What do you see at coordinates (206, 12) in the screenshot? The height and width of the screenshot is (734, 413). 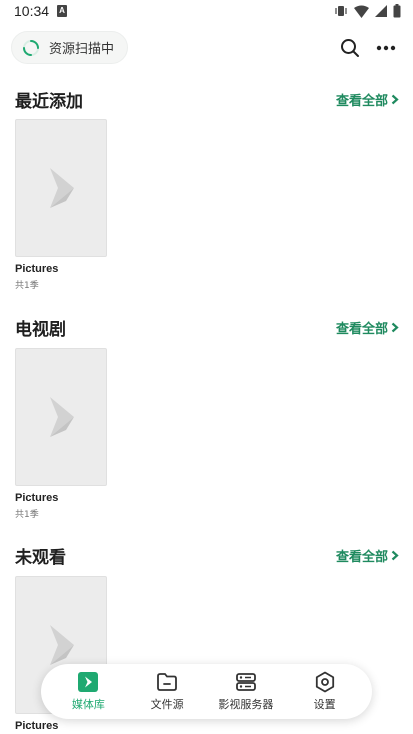 I see `status-bar: 10:34 A` at bounding box center [206, 12].